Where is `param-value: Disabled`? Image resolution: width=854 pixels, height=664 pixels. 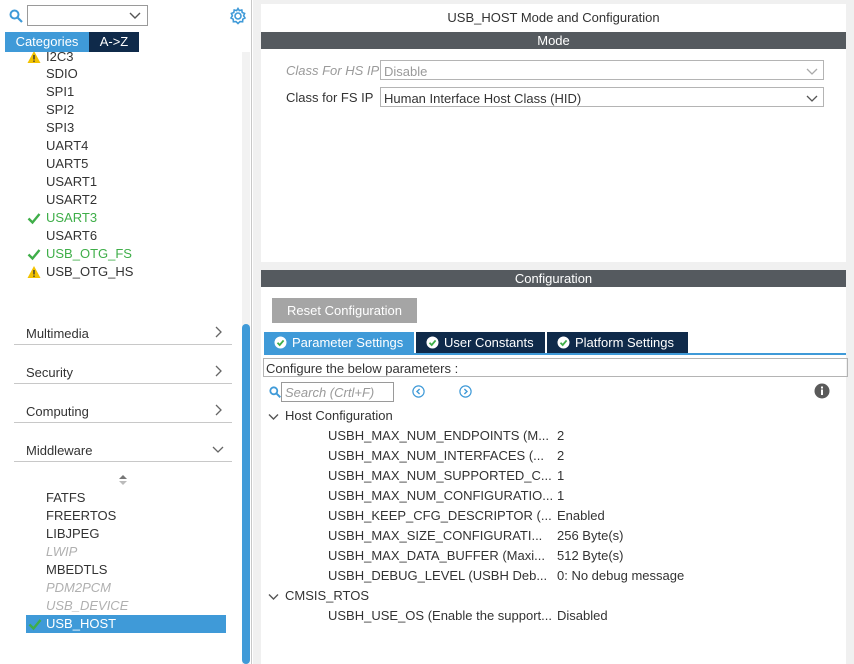 param-value: Disabled is located at coordinates (582, 615).